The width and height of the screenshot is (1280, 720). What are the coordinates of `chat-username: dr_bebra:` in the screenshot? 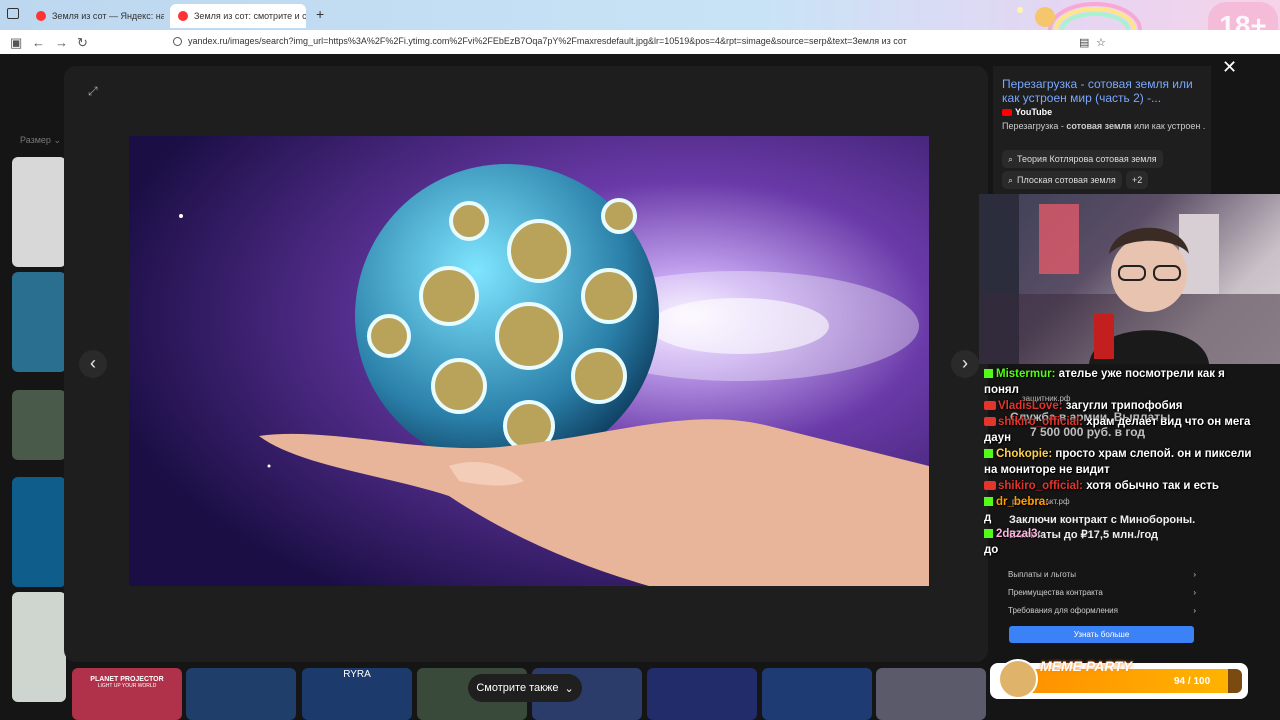 It's located at (1022, 502).